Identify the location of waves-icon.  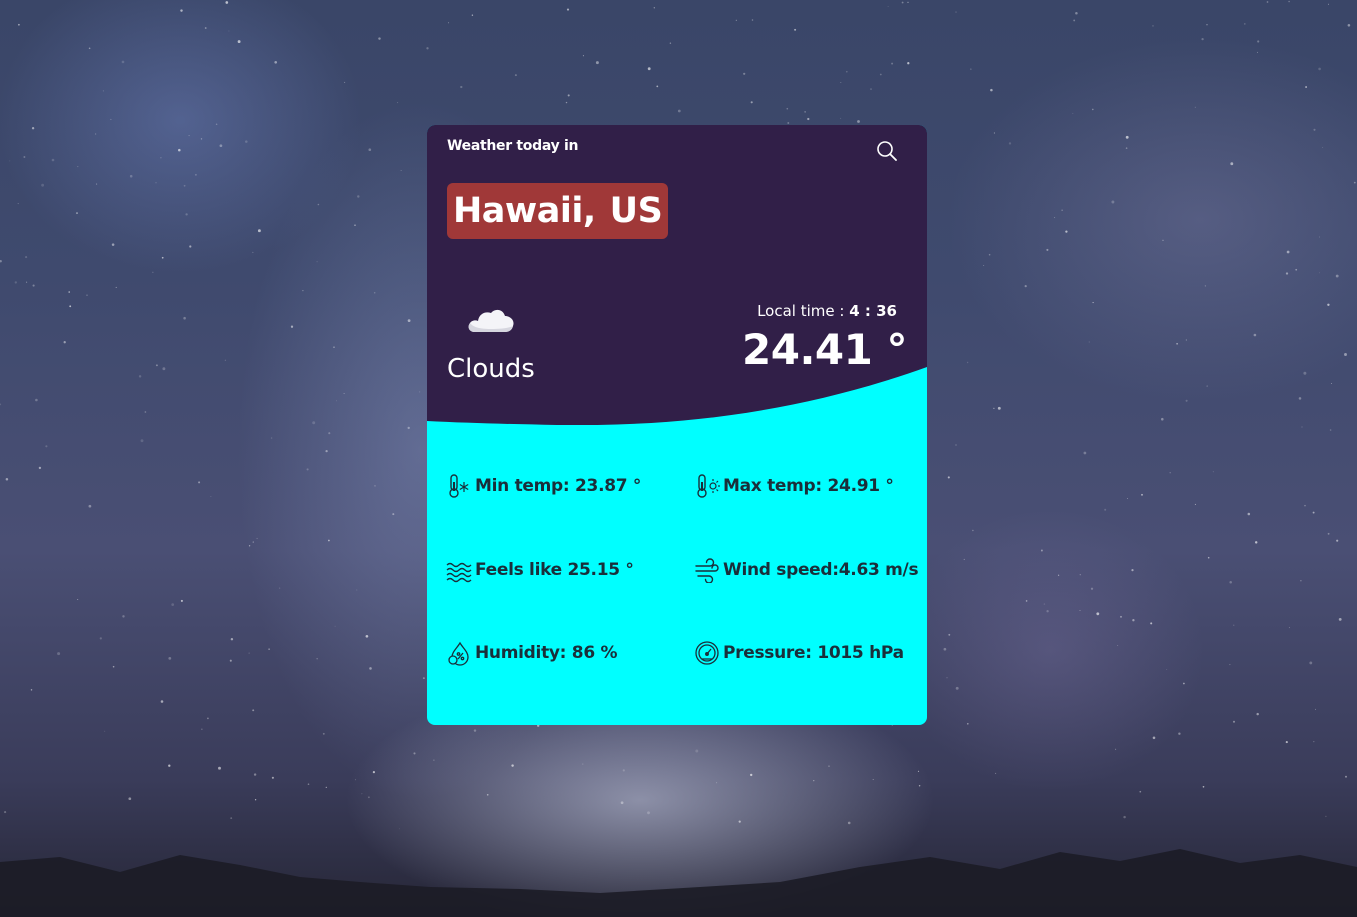
(459, 572).